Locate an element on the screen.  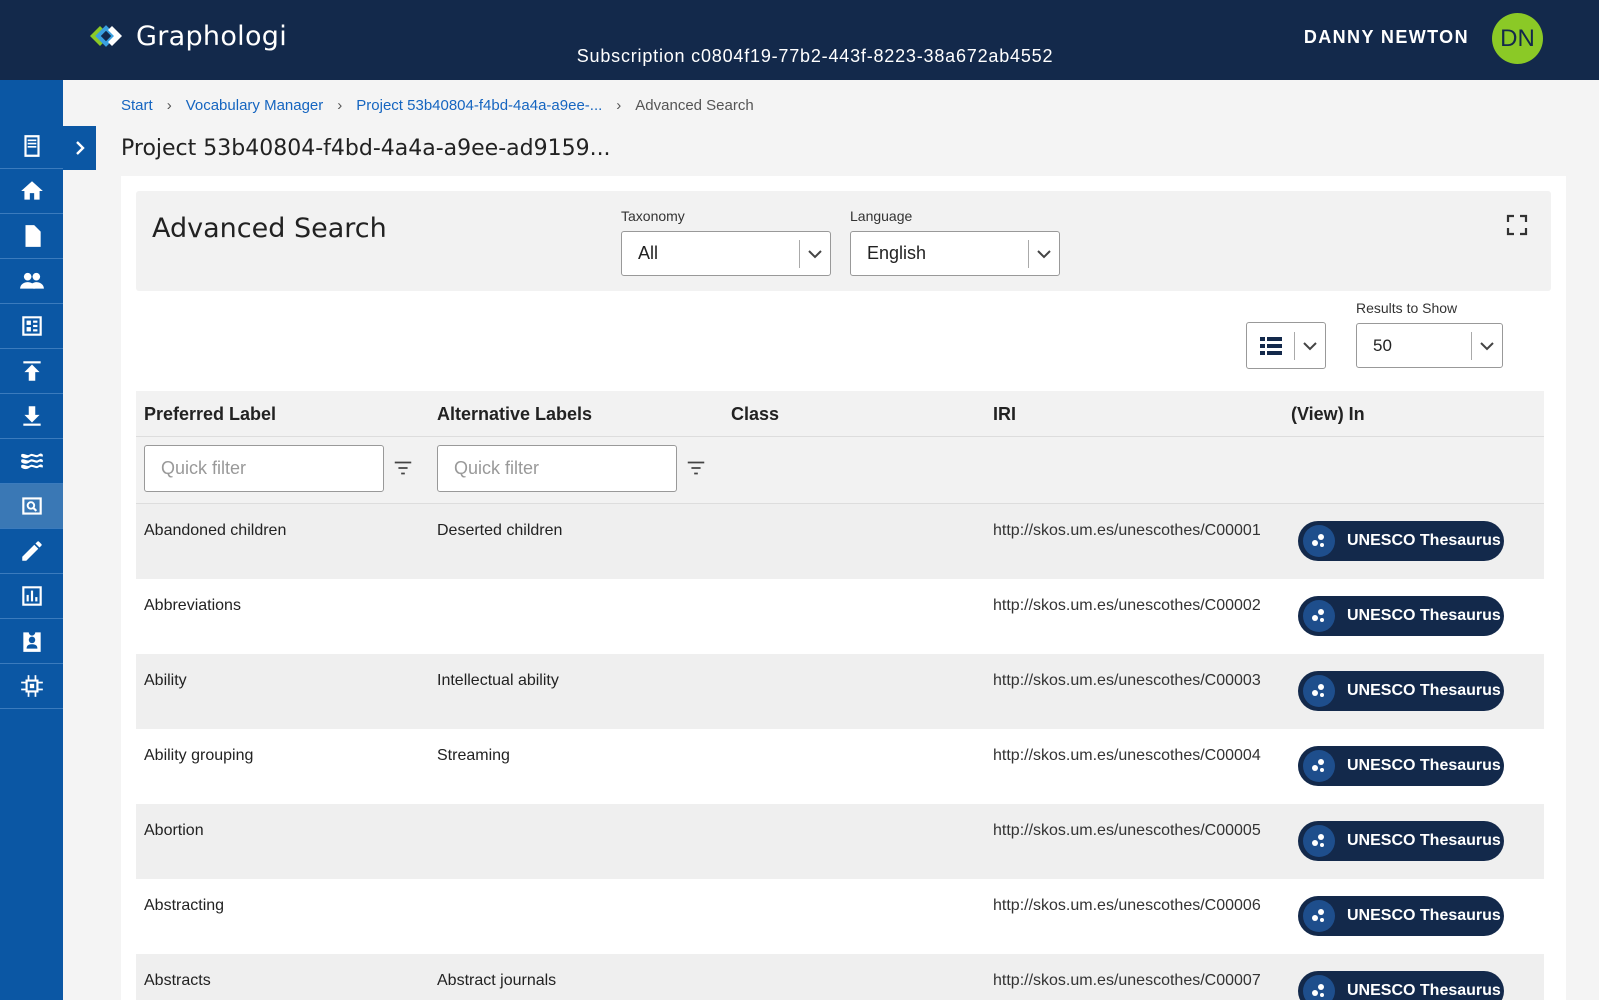
taxonomy-label: Taxonomy is located at coordinates (653, 216).